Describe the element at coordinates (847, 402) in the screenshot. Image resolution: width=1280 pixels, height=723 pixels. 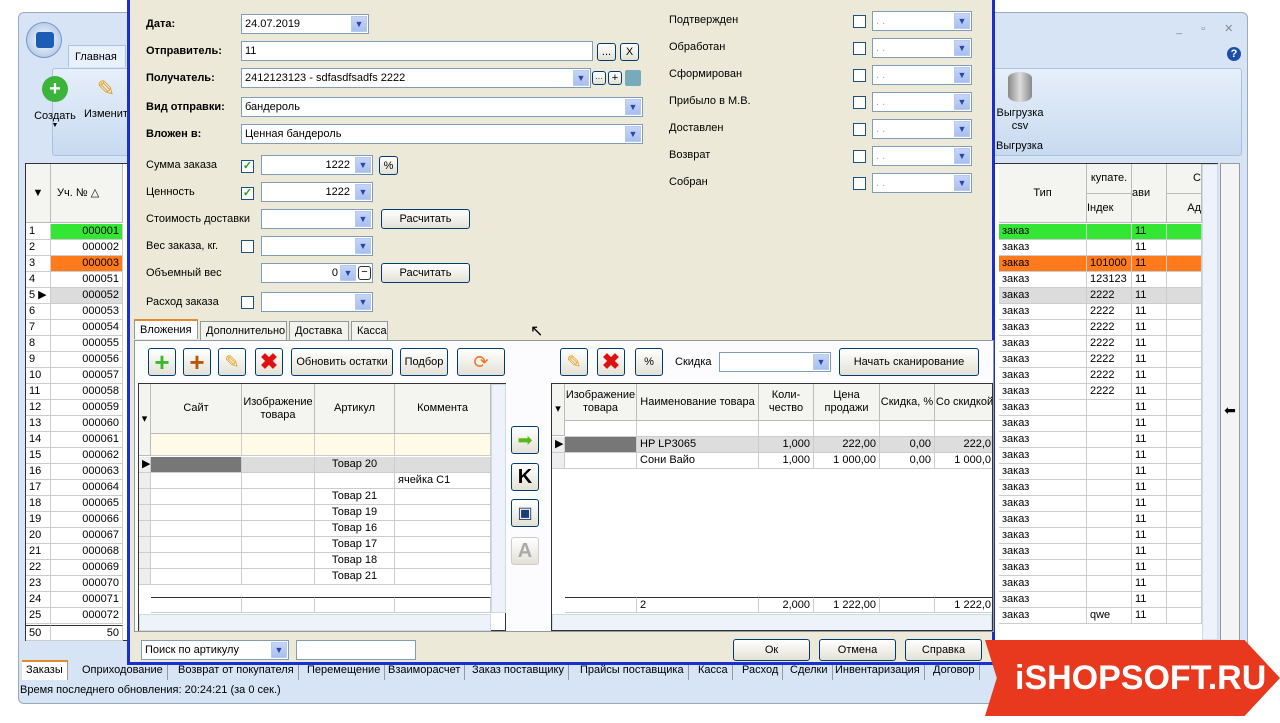
I see `lines-column-header: Цена продажи` at that location.